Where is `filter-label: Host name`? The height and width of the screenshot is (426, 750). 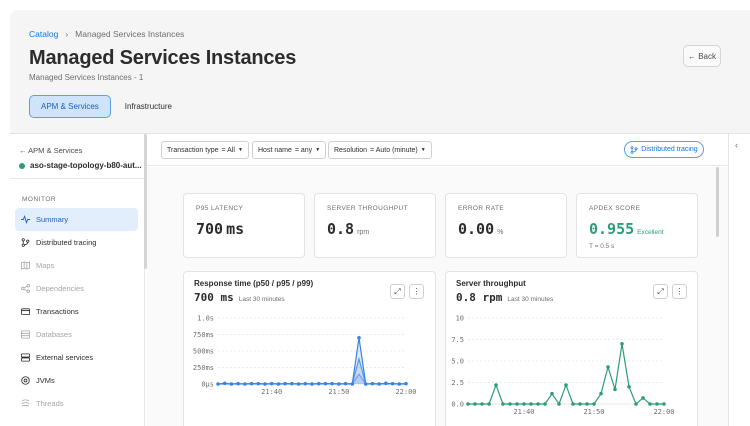
filter-label: Host name is located at coordinates (275, 150).